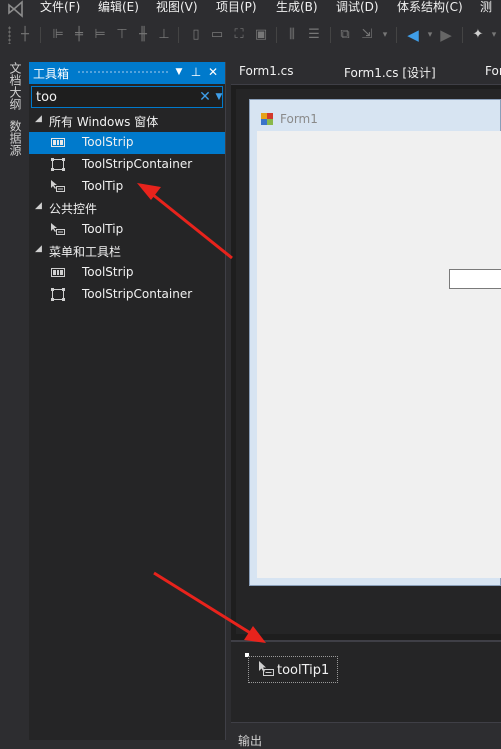 This screenshot has width=501, height=749. Describe the element at coordinates (127, 251) in the screenshot. I see `toolbox-category-menus-toolbars: ◢ 菜单和工具栏` at that location.